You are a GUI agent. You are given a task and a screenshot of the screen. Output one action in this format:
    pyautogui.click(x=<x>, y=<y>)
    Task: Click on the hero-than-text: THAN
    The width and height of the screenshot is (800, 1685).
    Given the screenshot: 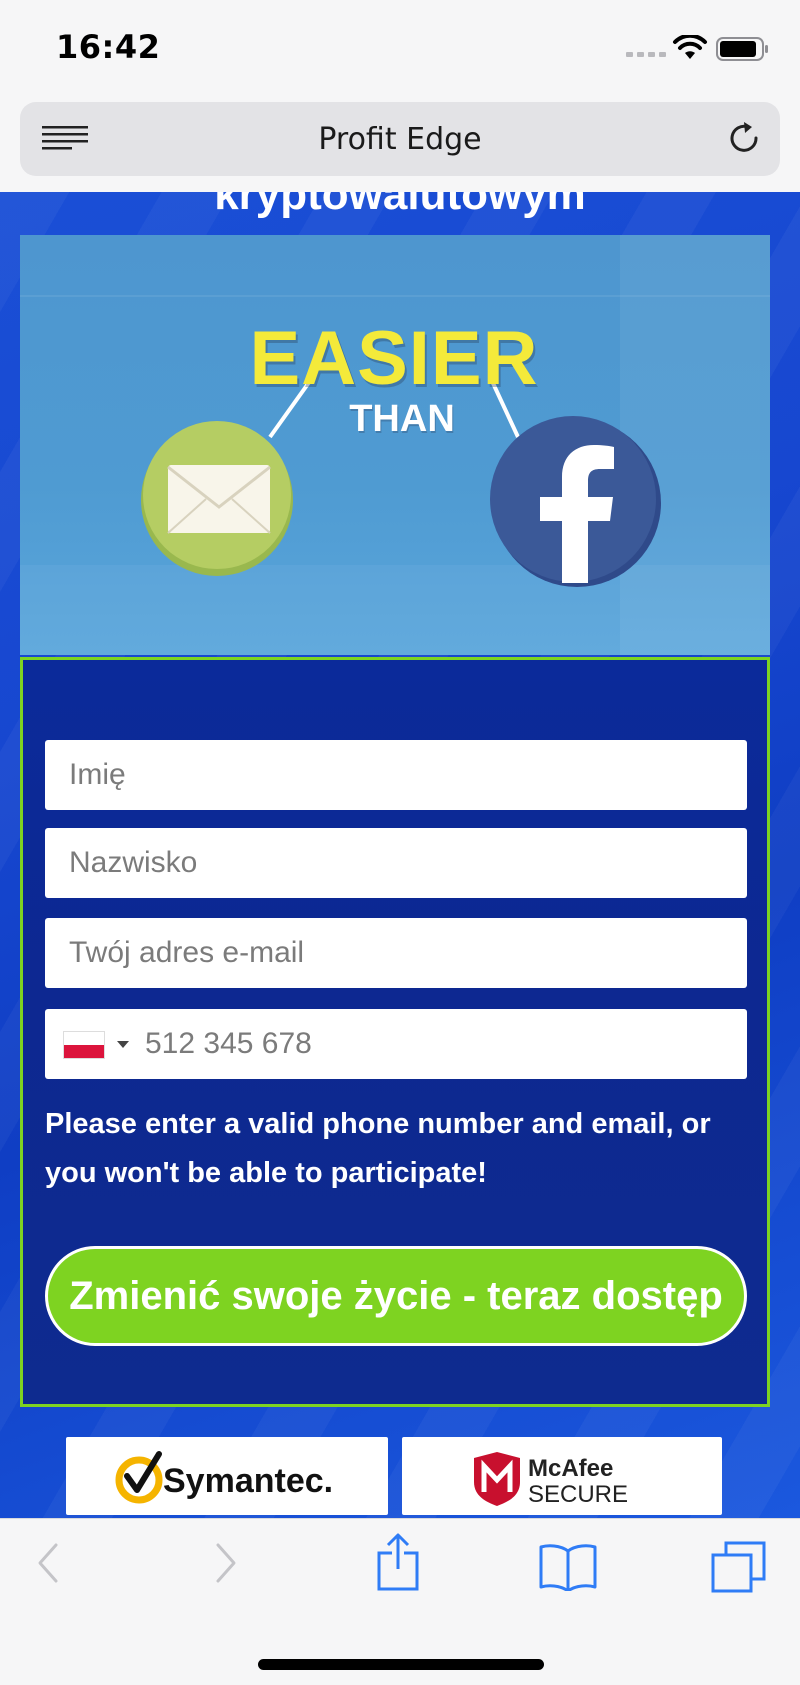 What is the action you would take?
    pyautogui.click(x=402, y=419)
    